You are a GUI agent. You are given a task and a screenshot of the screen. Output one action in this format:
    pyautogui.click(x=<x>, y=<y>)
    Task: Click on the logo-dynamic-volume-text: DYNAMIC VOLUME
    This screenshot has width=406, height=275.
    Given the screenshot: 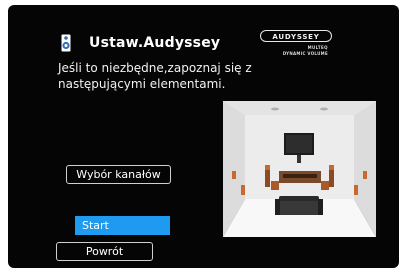 What is the action you would take?
    pyautogui.click(x=305, y=53)
    